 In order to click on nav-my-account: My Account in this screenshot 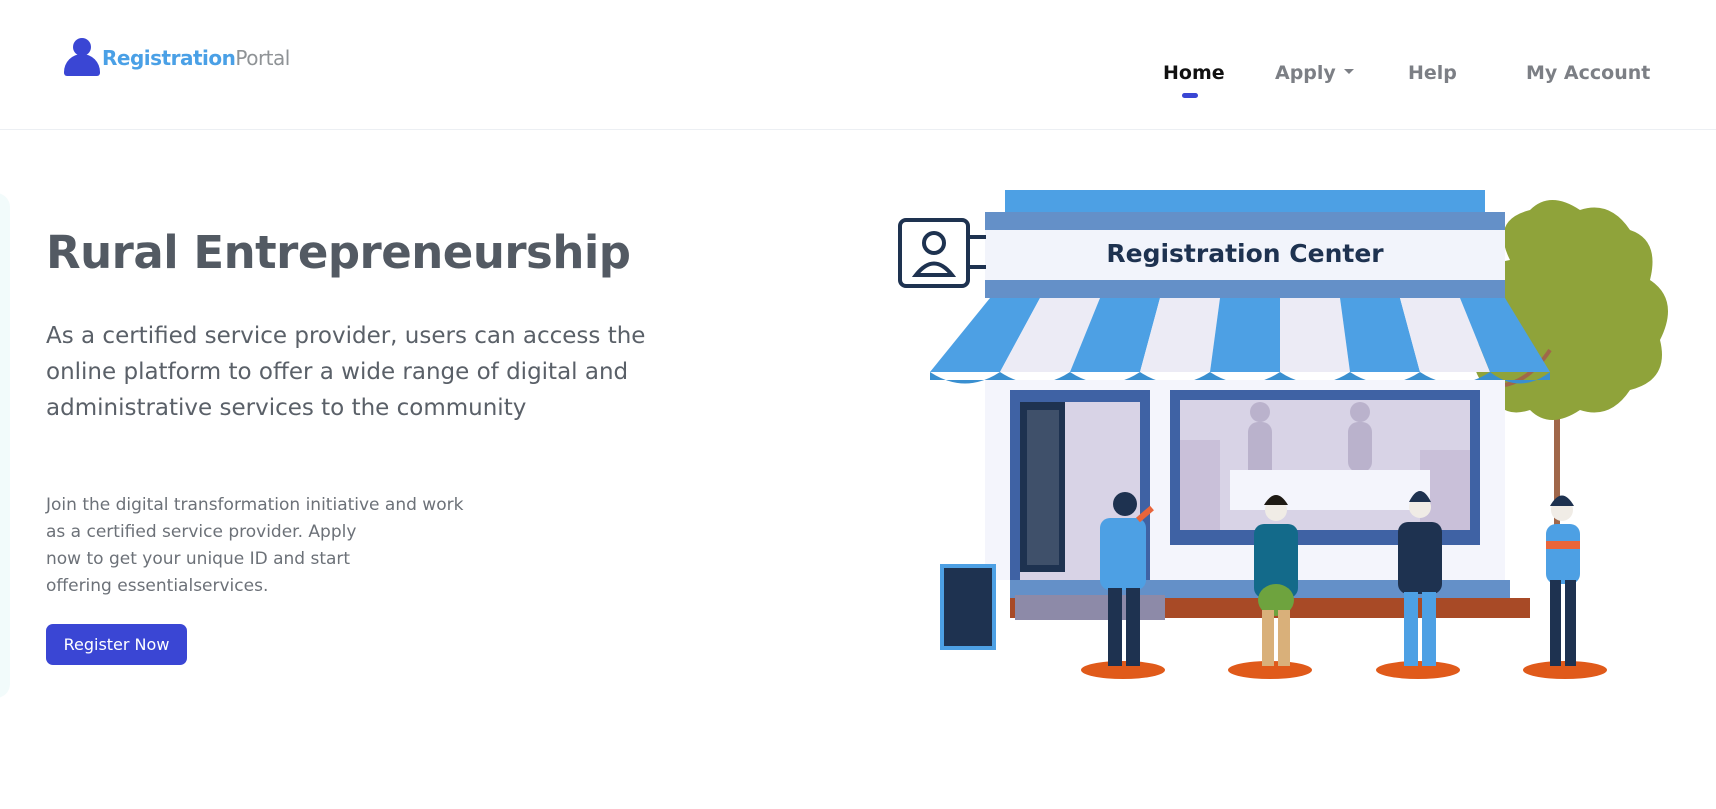, I will do `click(1588, 73)`.